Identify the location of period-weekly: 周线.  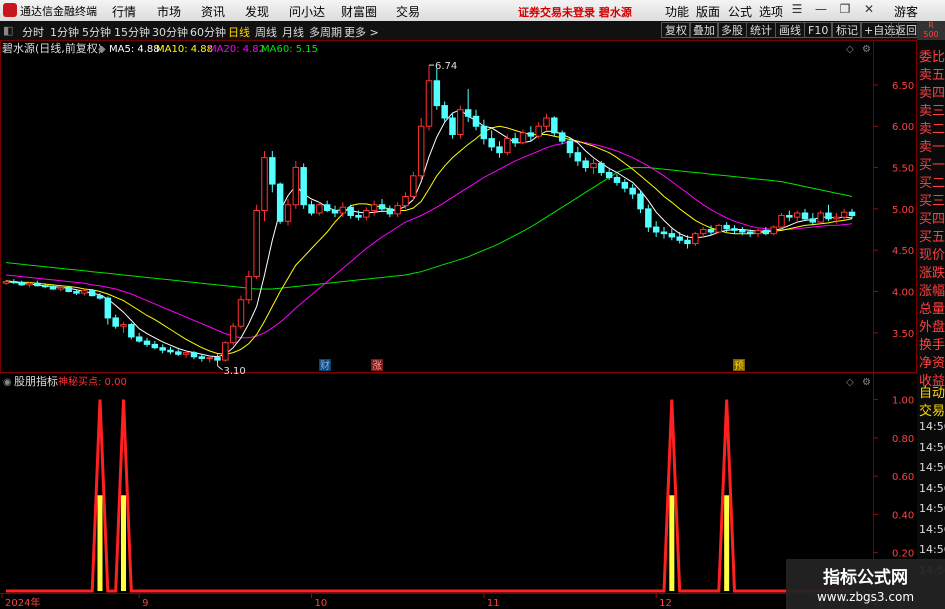
(266, 32).